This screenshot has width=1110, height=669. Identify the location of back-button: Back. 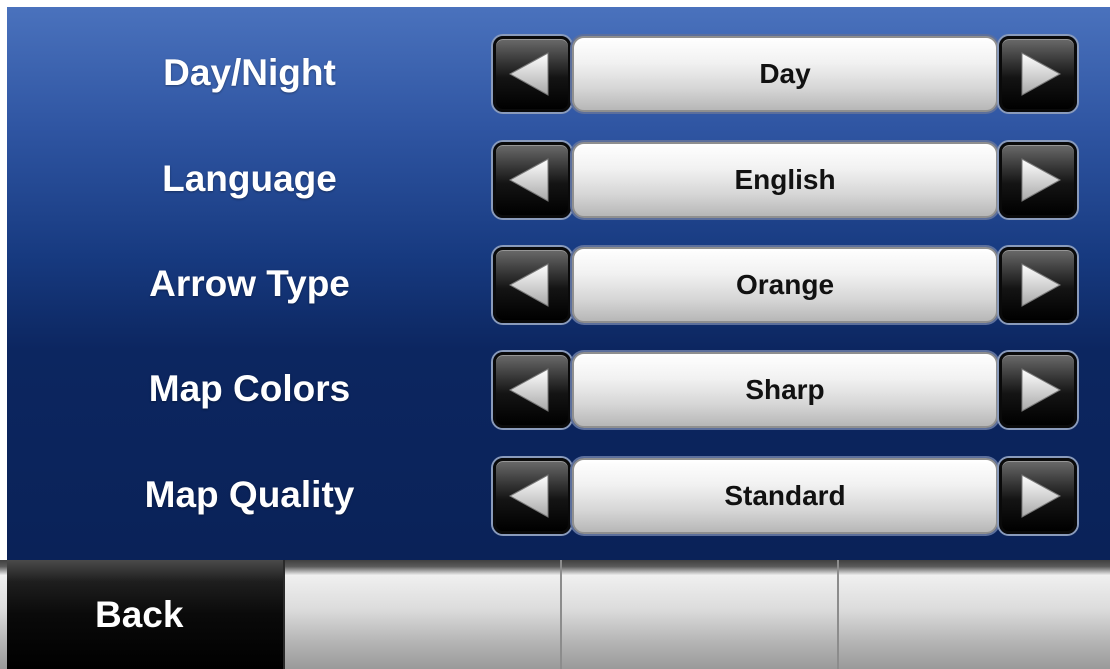
(146, 614).